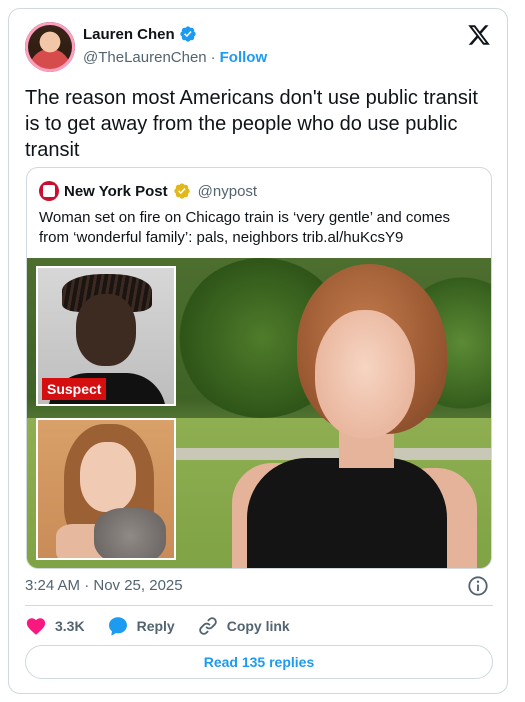  What do you see at coordinates (108, 477) in the screenshot?
I see `inset-photo-face` at bounding box center [108, 477].